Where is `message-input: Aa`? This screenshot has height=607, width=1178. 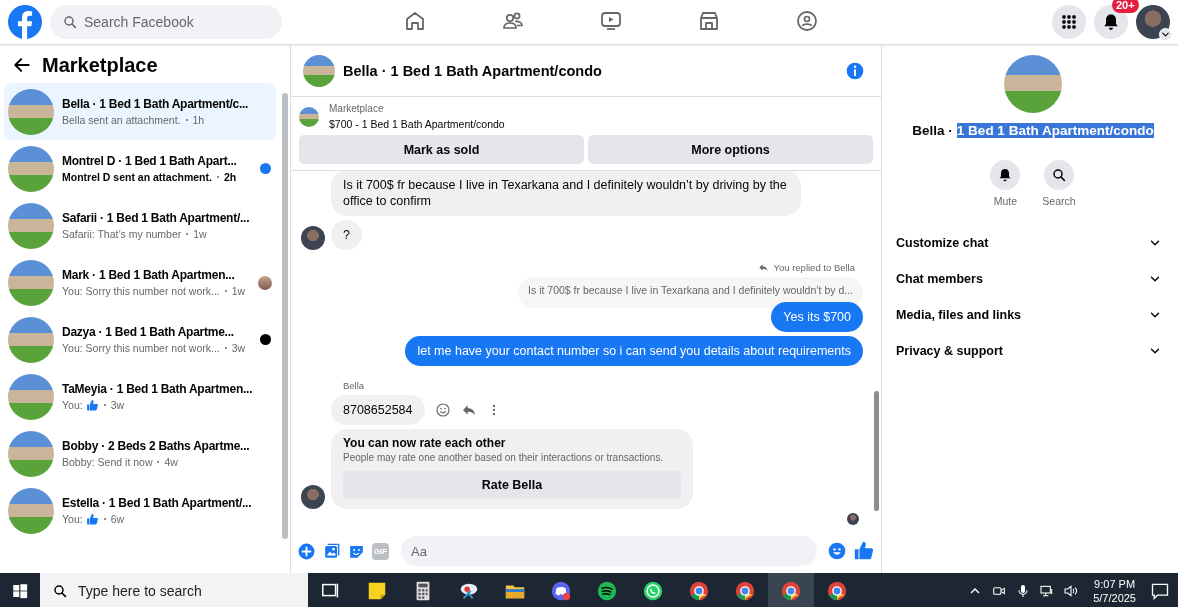 message-input: Aa is located at coordinates (609, 551).